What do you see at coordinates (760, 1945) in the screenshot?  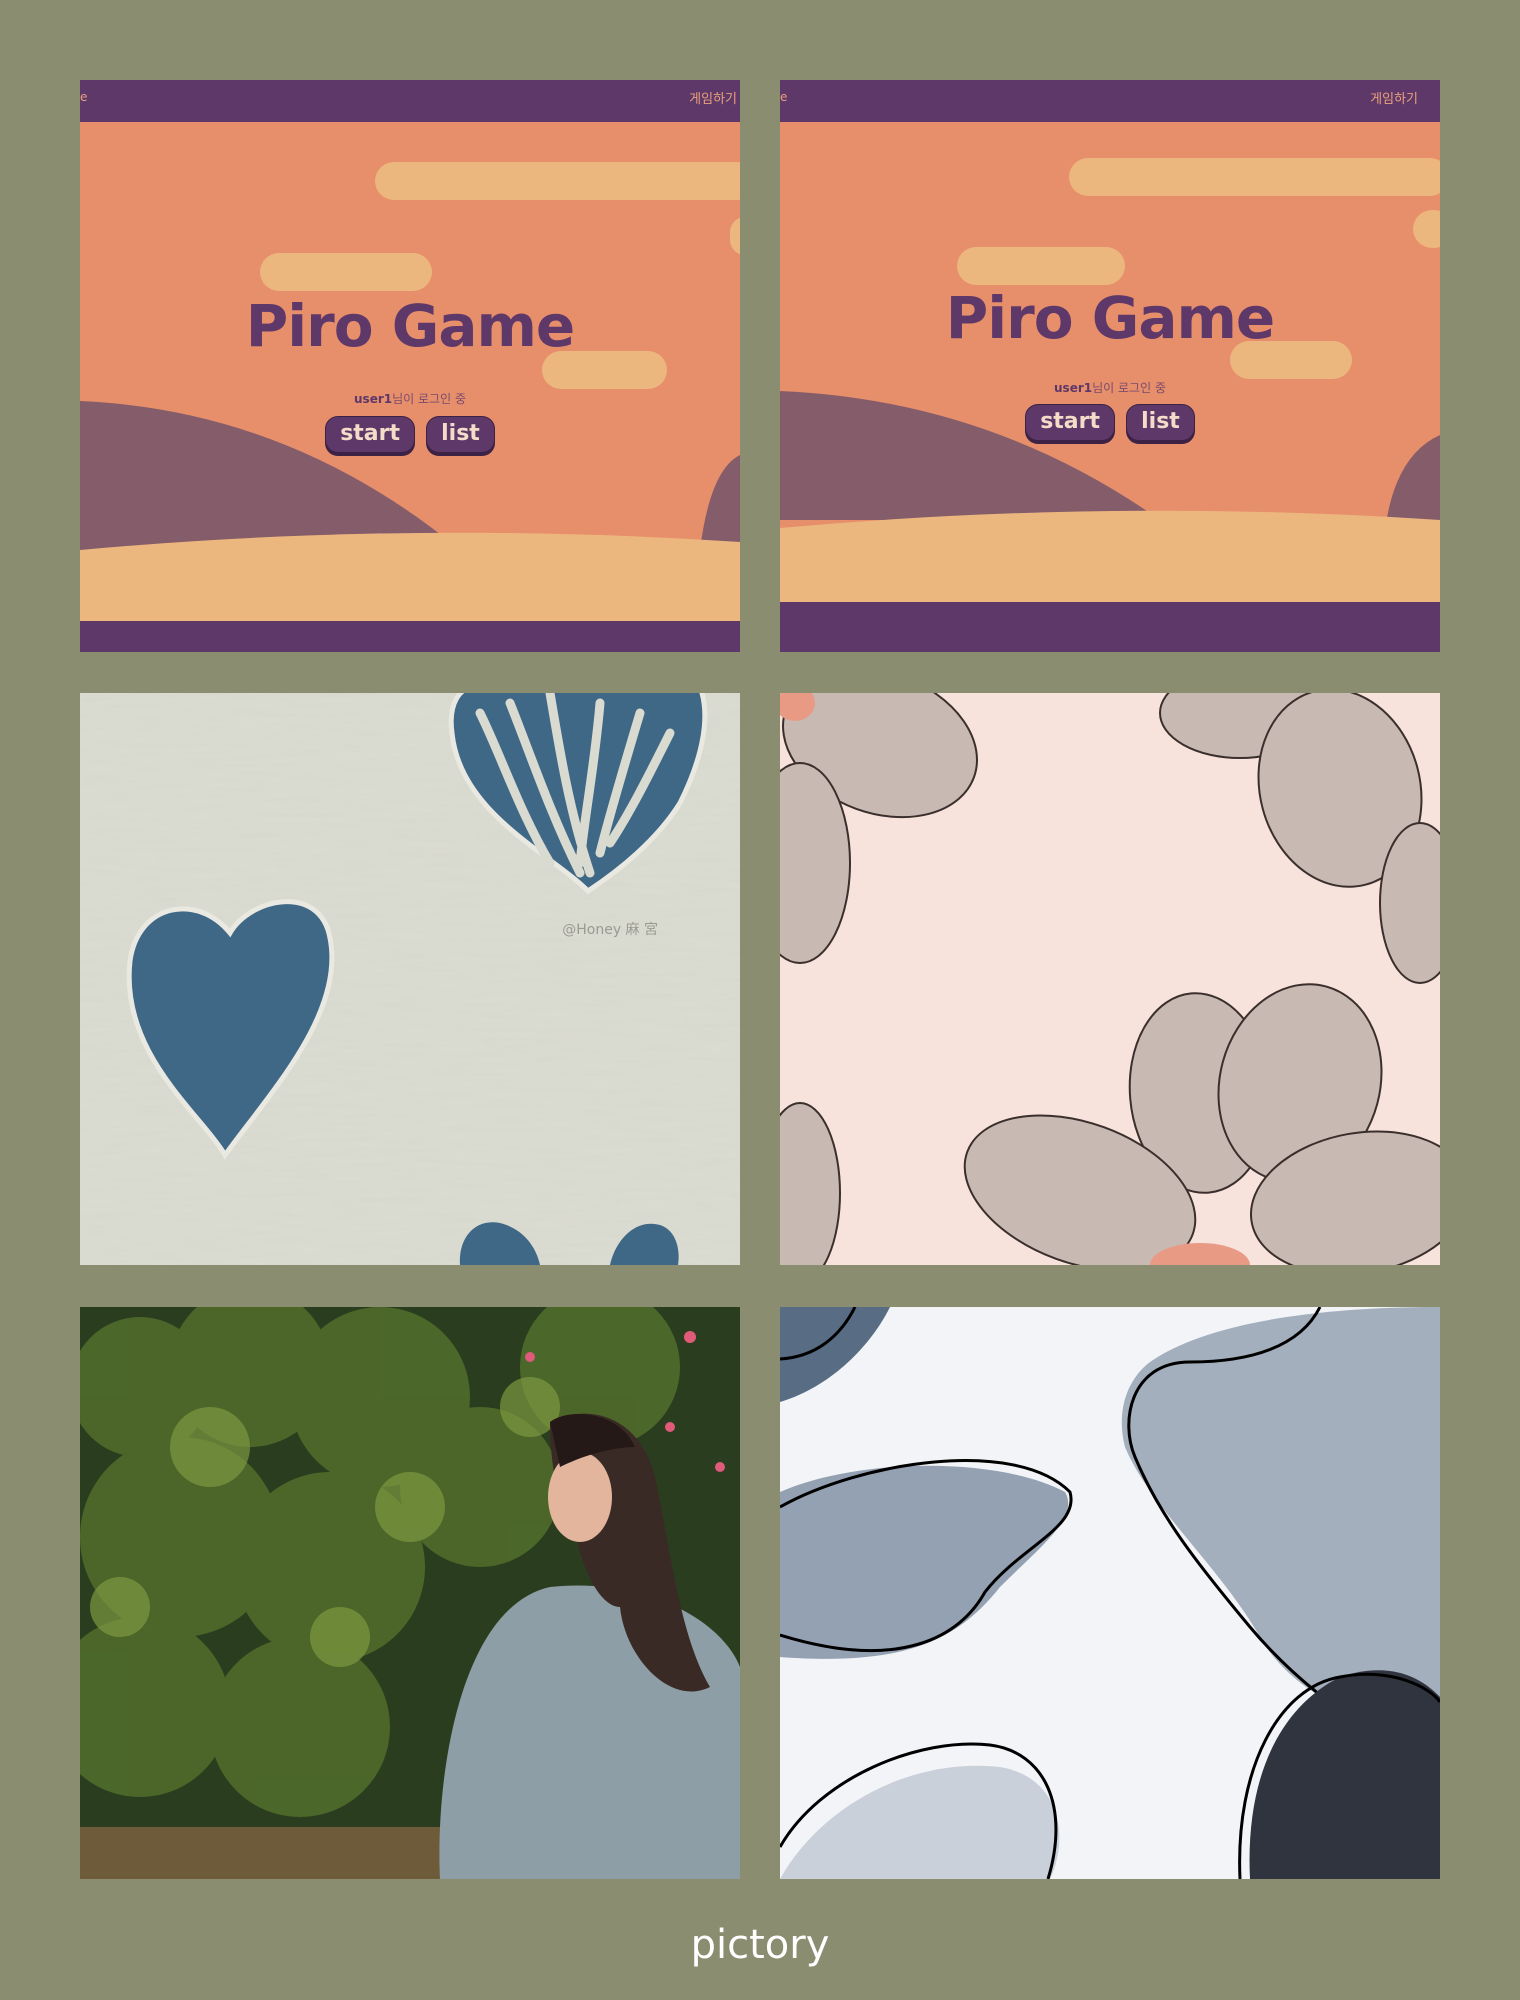 I see `gallery-caption: pictory` at bounding box center [760, 1945].